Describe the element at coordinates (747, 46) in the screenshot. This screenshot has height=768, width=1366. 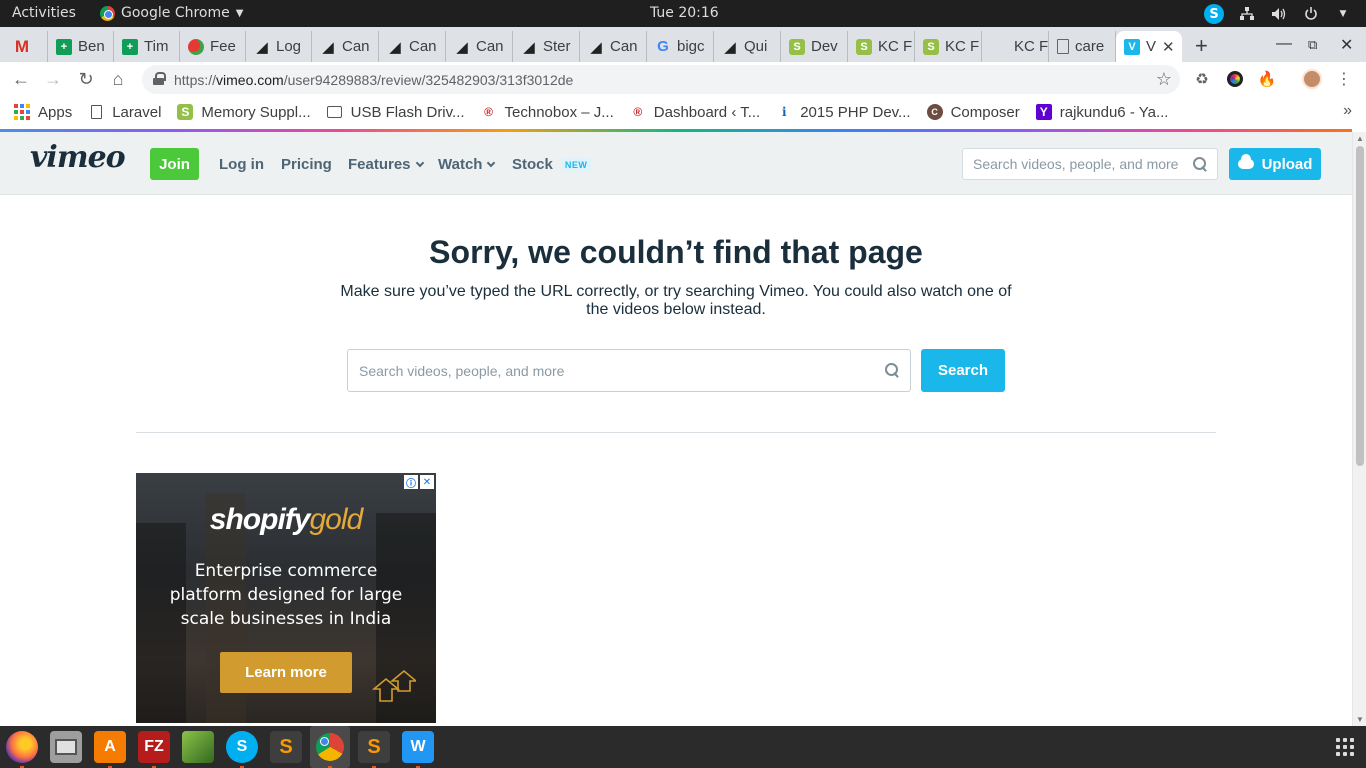
I see `tab: ◢ Qui` at that location.